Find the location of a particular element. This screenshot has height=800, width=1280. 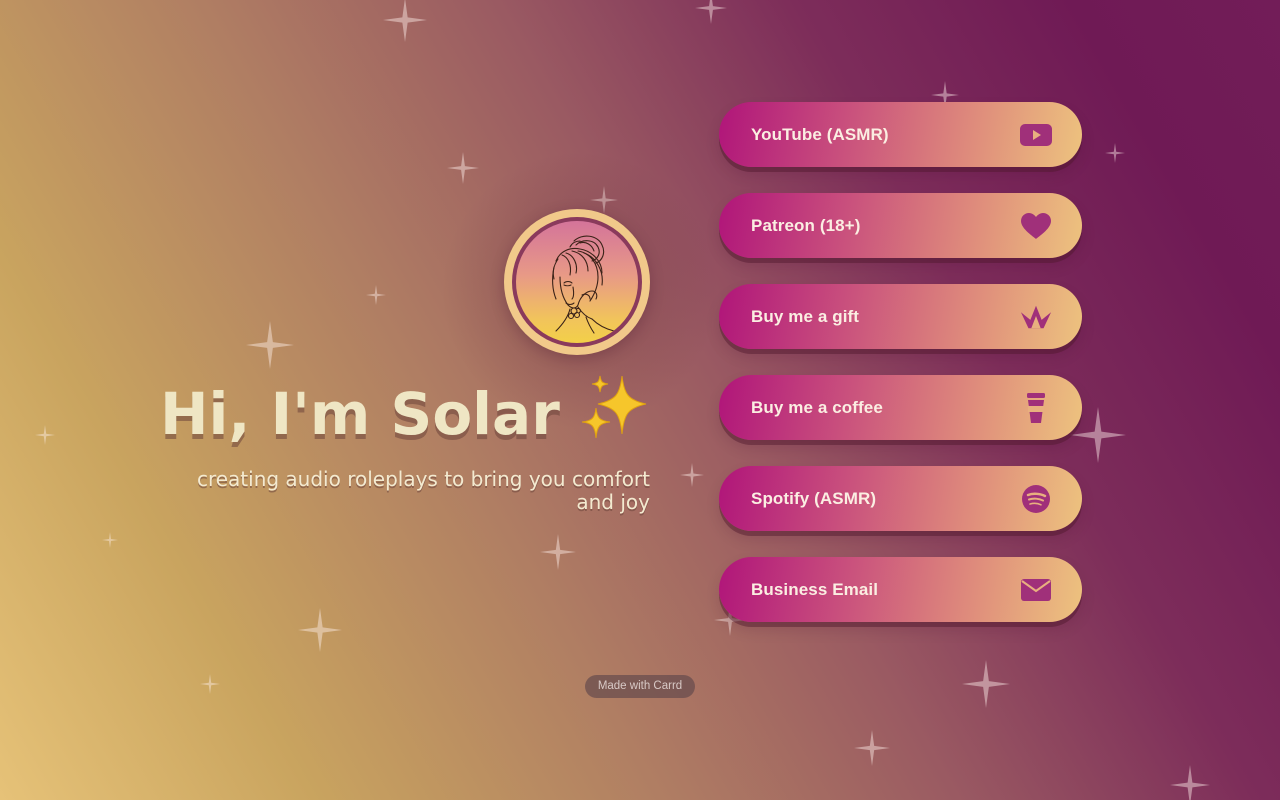

made-with-carrd-badge: Made with Carrd is located at coordinates (640, 686).